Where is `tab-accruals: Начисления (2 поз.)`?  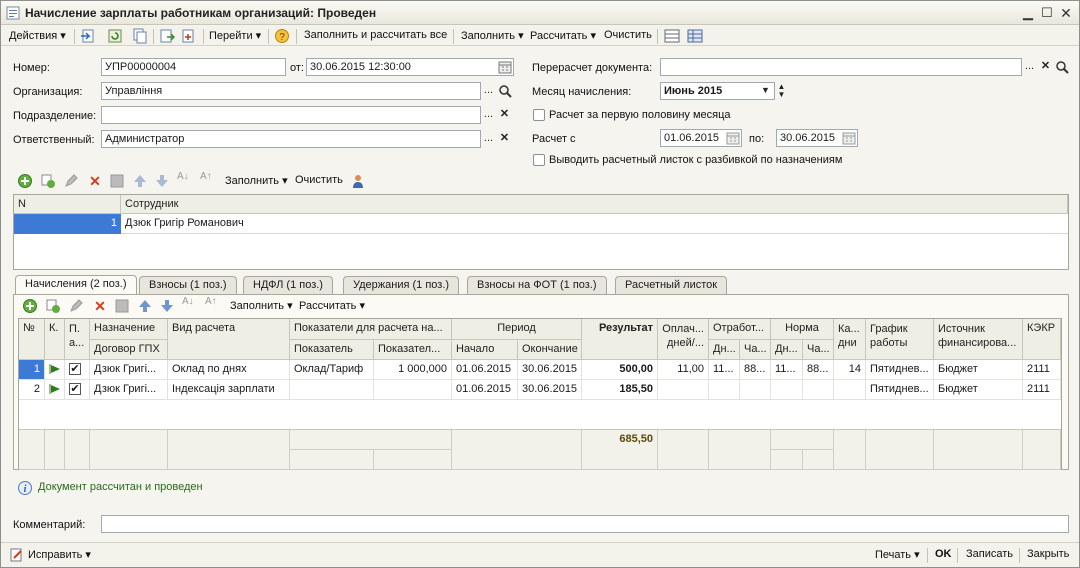
tab-accruals: Начисления (2 поз.) is located at coordinates (76, 285).